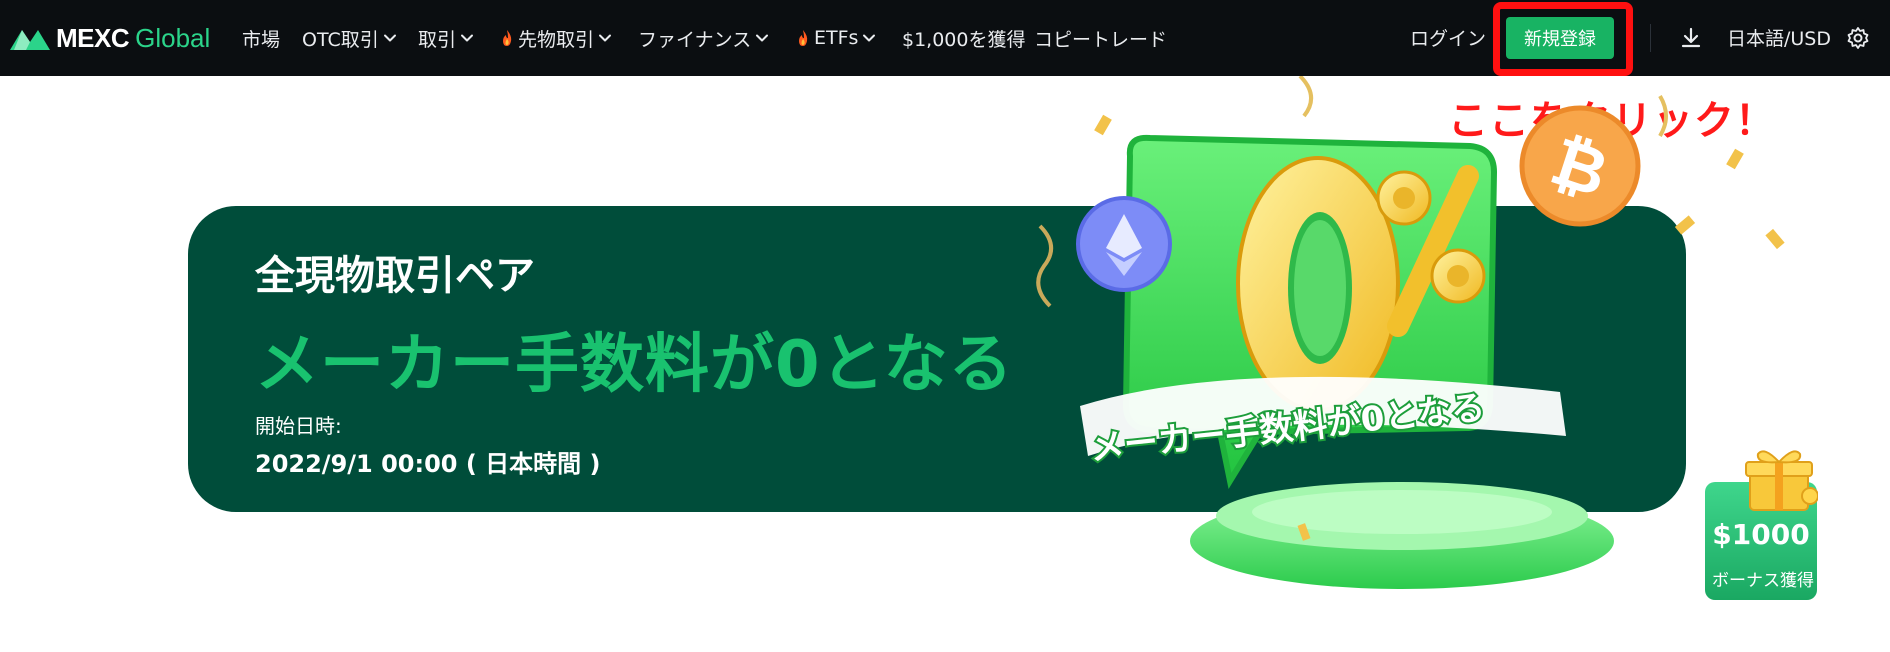 This screenshot has width=1890, height=652. I want to click on nav-item: $1,000を獲得, so click(963, 38).